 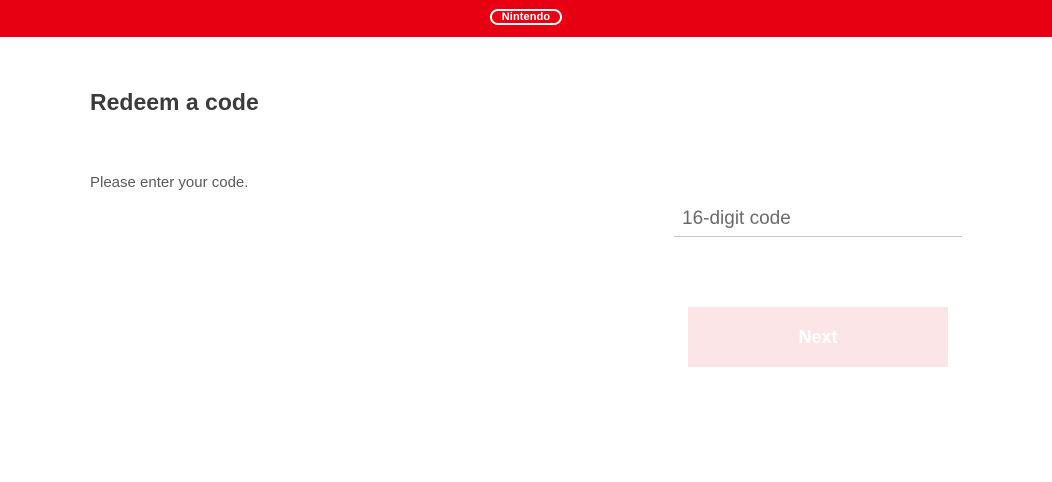 What do you see at coordinates (174, 102) in the screenshot?
I see `page-title: Redeem a code` at bounding box center [174, 102].